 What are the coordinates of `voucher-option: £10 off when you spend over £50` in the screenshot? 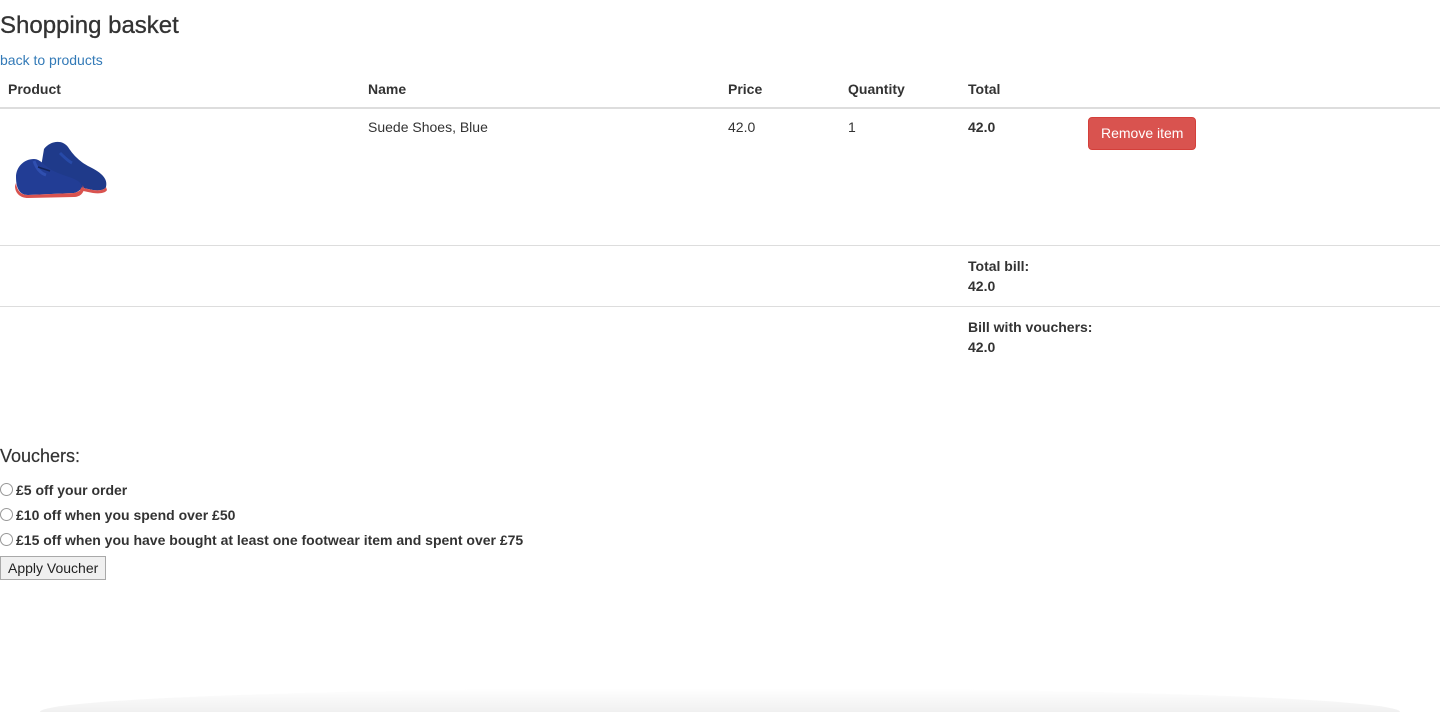 It's located at (261, 514).